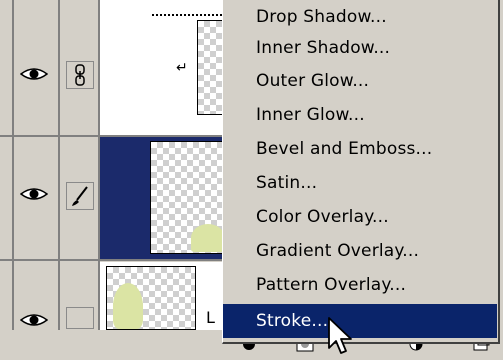 The height and width of the screenshot is (360, 503). Describe the element at coordinates (151, 298) in the screenshot. I see `layer-thumbnail-bottom` at that location.